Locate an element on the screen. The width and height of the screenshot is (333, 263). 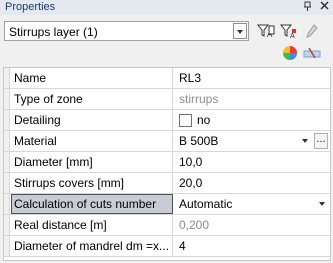
property-value-real-distance: 0,200 is located at coordinates (194, 225).